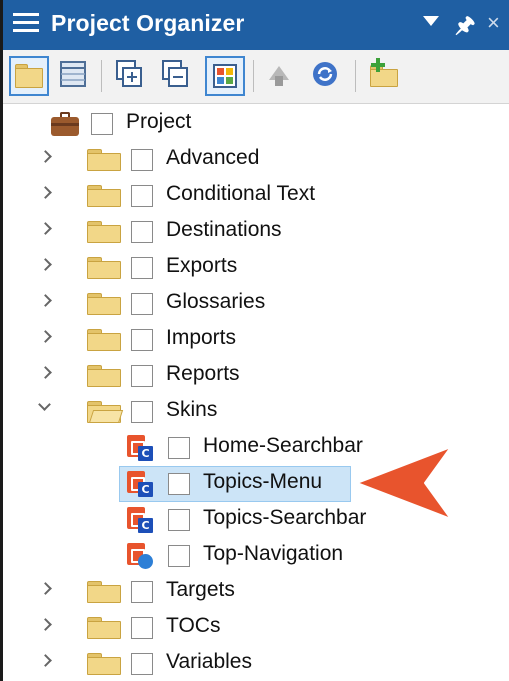 The image size is (509, 681). I want to click on expand-all-icon, so click(129, 73).